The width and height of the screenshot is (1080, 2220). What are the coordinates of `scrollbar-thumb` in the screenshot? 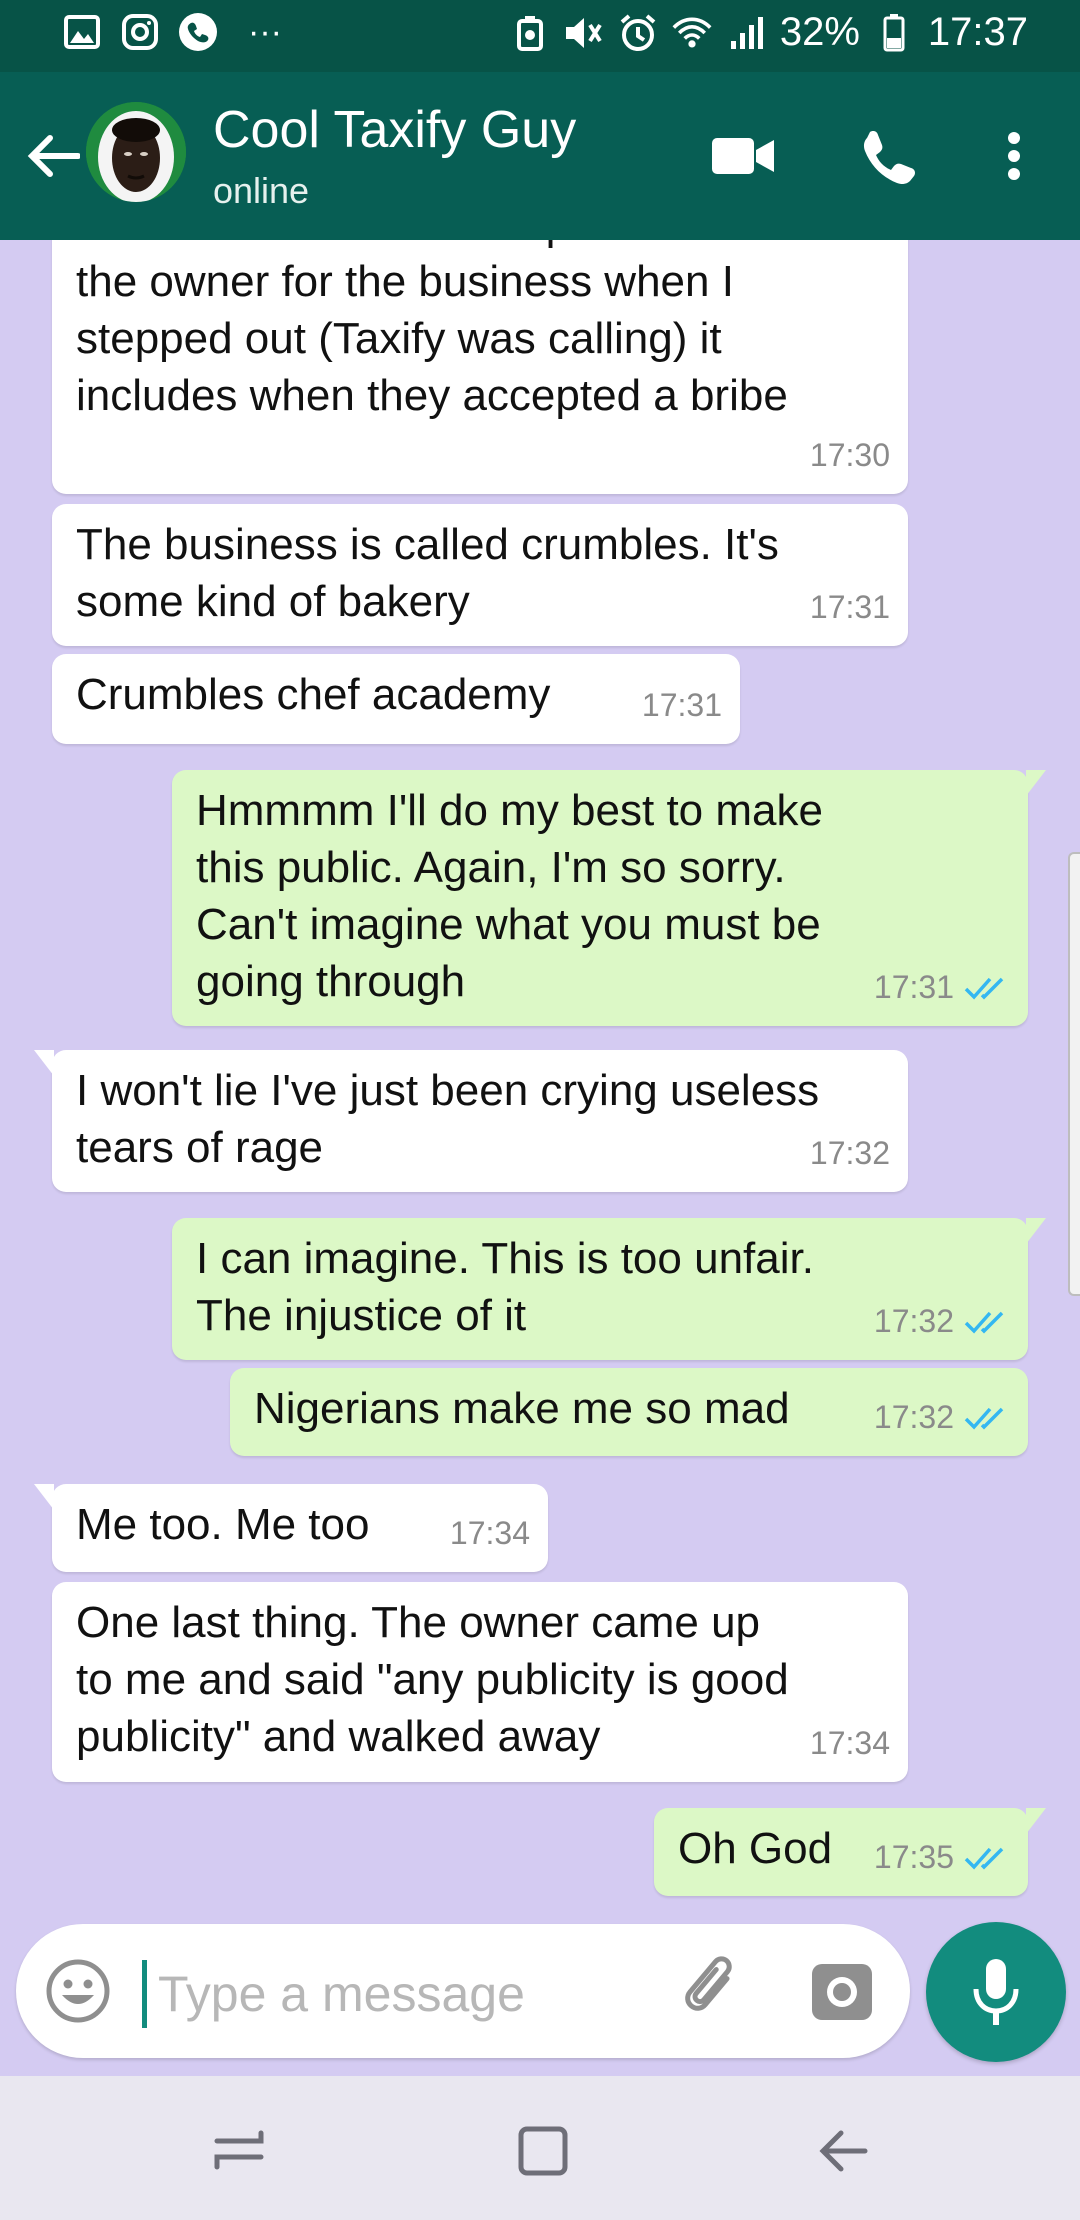 It's located at (1074, 1074).